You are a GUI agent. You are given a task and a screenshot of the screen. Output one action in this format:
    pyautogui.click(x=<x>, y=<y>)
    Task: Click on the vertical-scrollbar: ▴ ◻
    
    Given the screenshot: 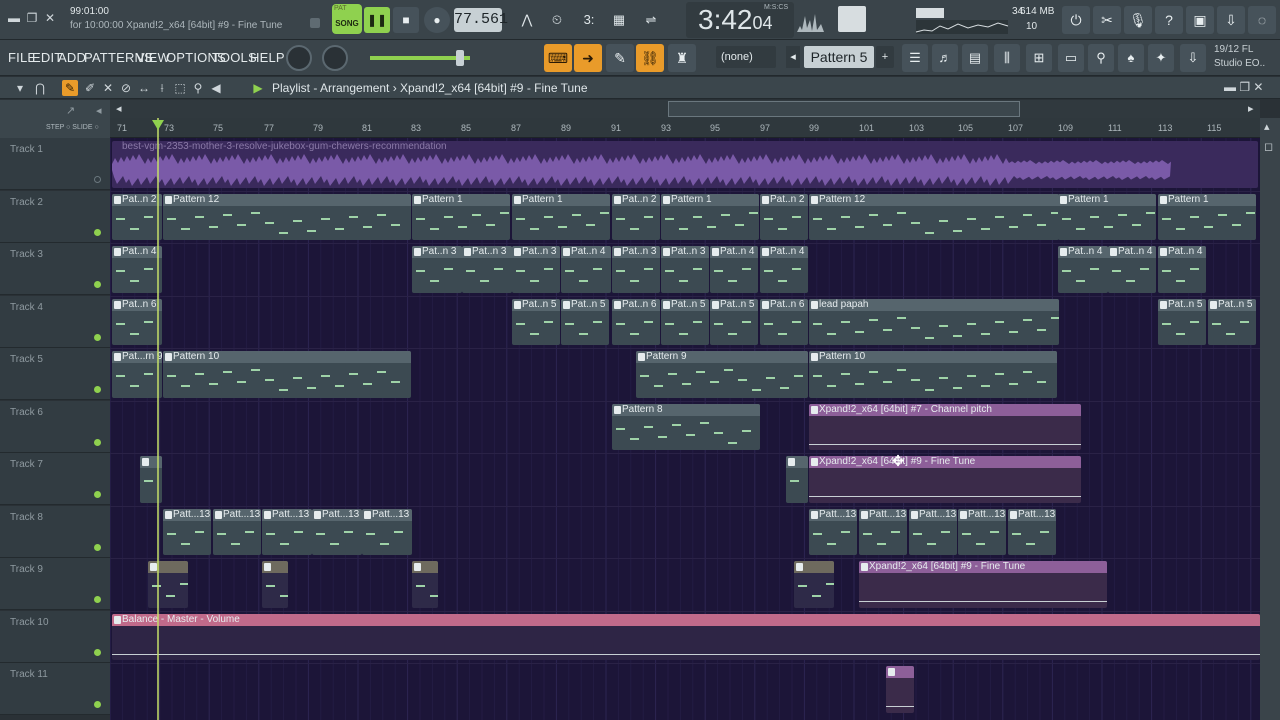 What is the action you would take?
    pyautogui.click(x=1270, y=419)
    